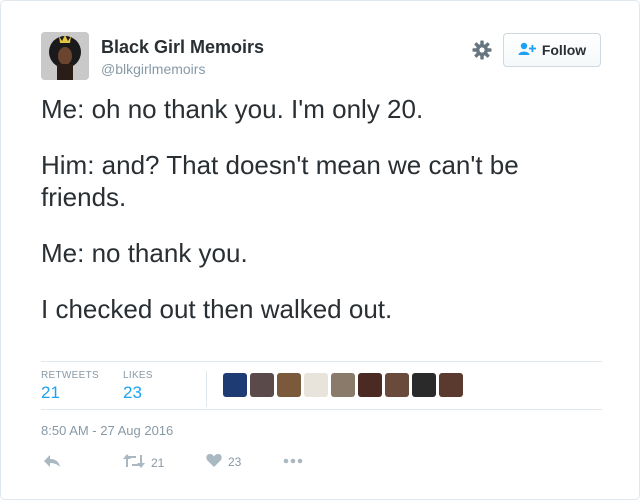 The image size is (642, 502). Describe the element at coordinates (564, 50) in the screenshot. I see `follow-label: Follow` at that location.